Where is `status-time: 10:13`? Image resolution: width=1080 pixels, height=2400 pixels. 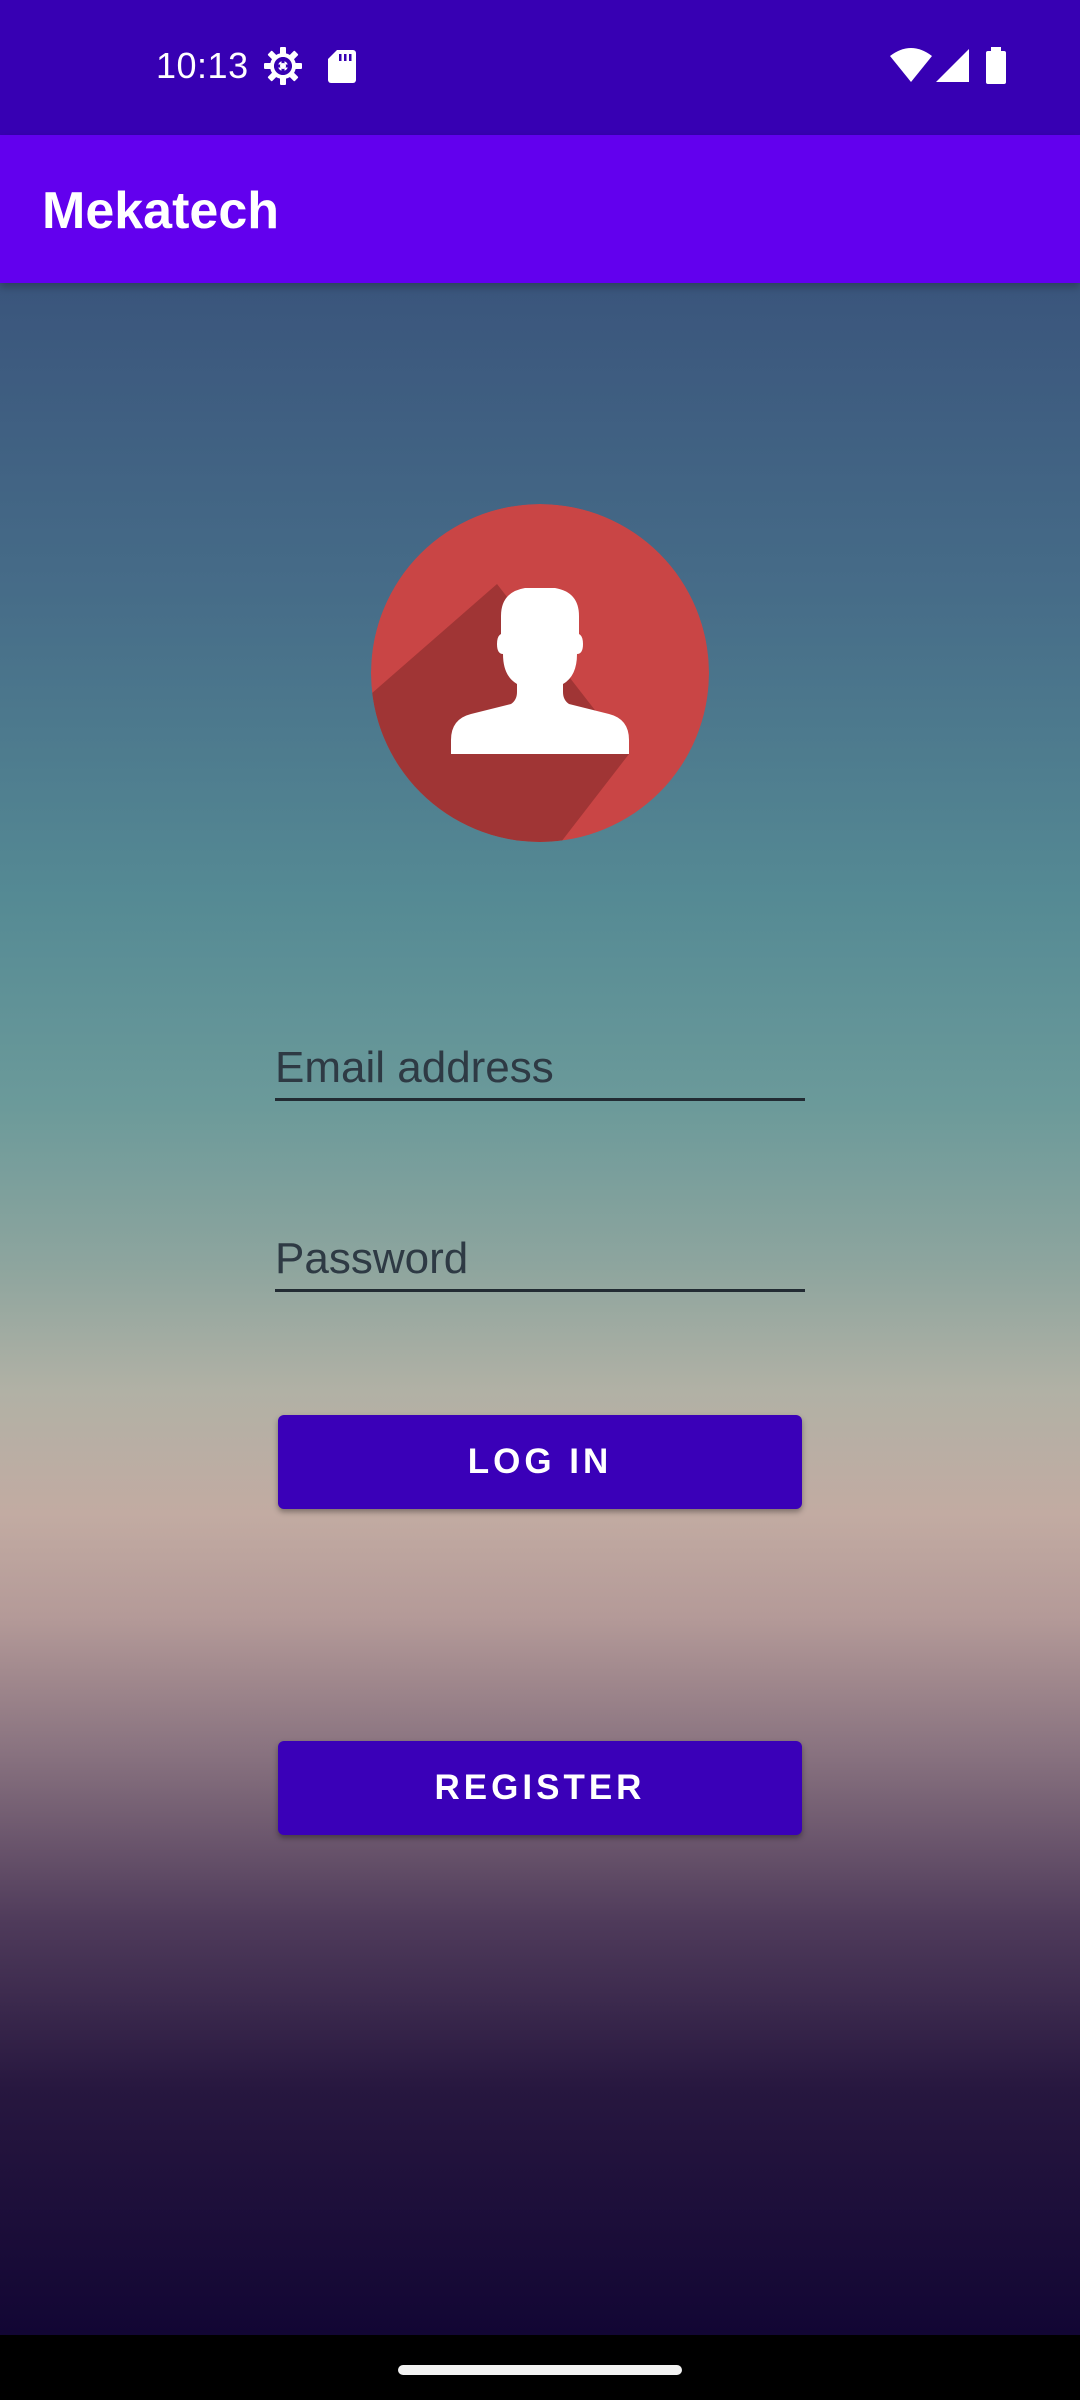 status-time: 10:13 is located at coordinates (202, 65).